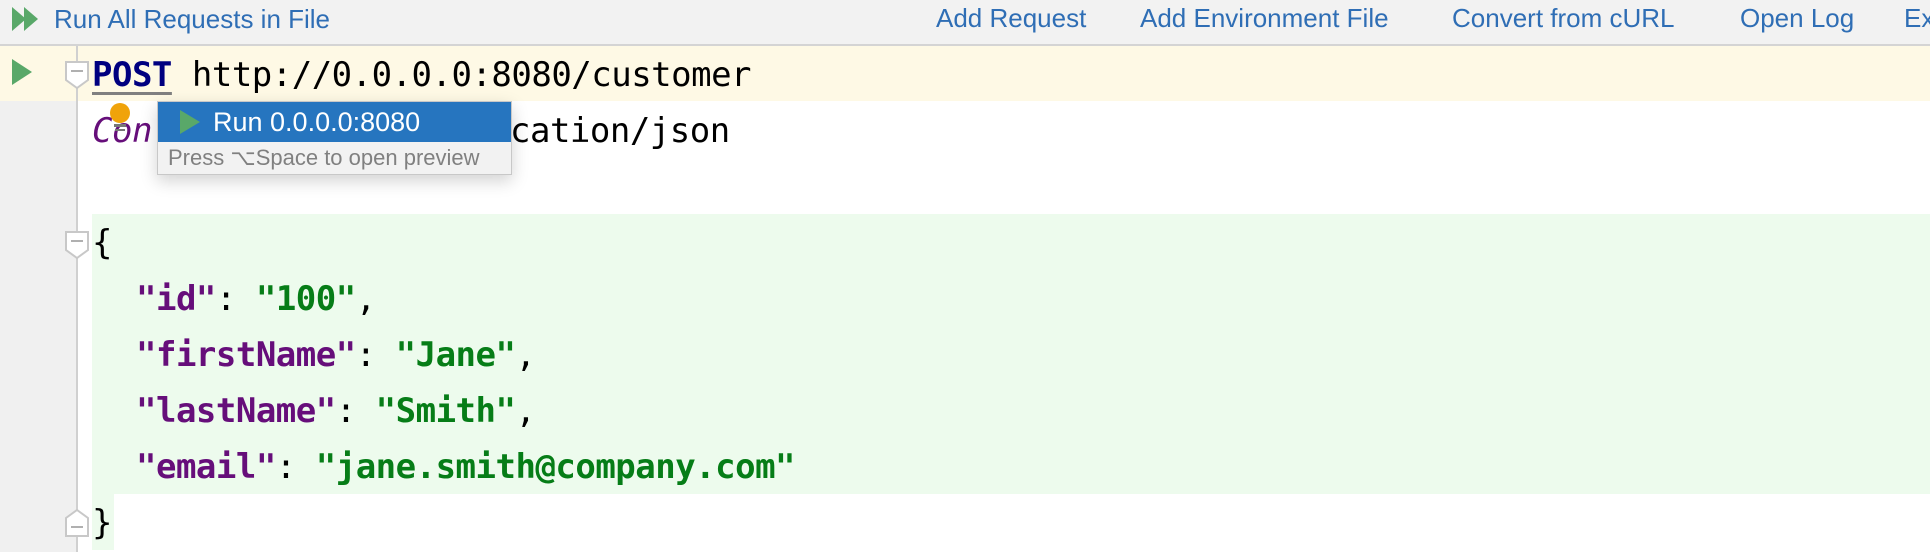 This screenshot has height=552, width=1930. I want to click on json-field-row: "email": "jane.smith@company.com", so click(466, 467).